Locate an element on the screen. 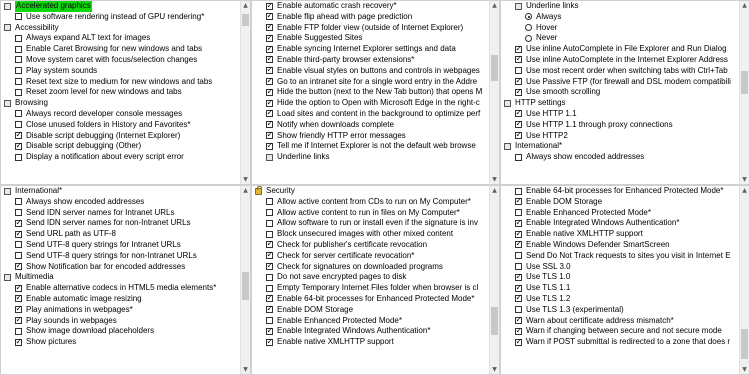 Image resolution: width=750 pixels, height=375 pixels. setting-row: Enable flip ahead with page prediction is located at coordinates (370, 17).